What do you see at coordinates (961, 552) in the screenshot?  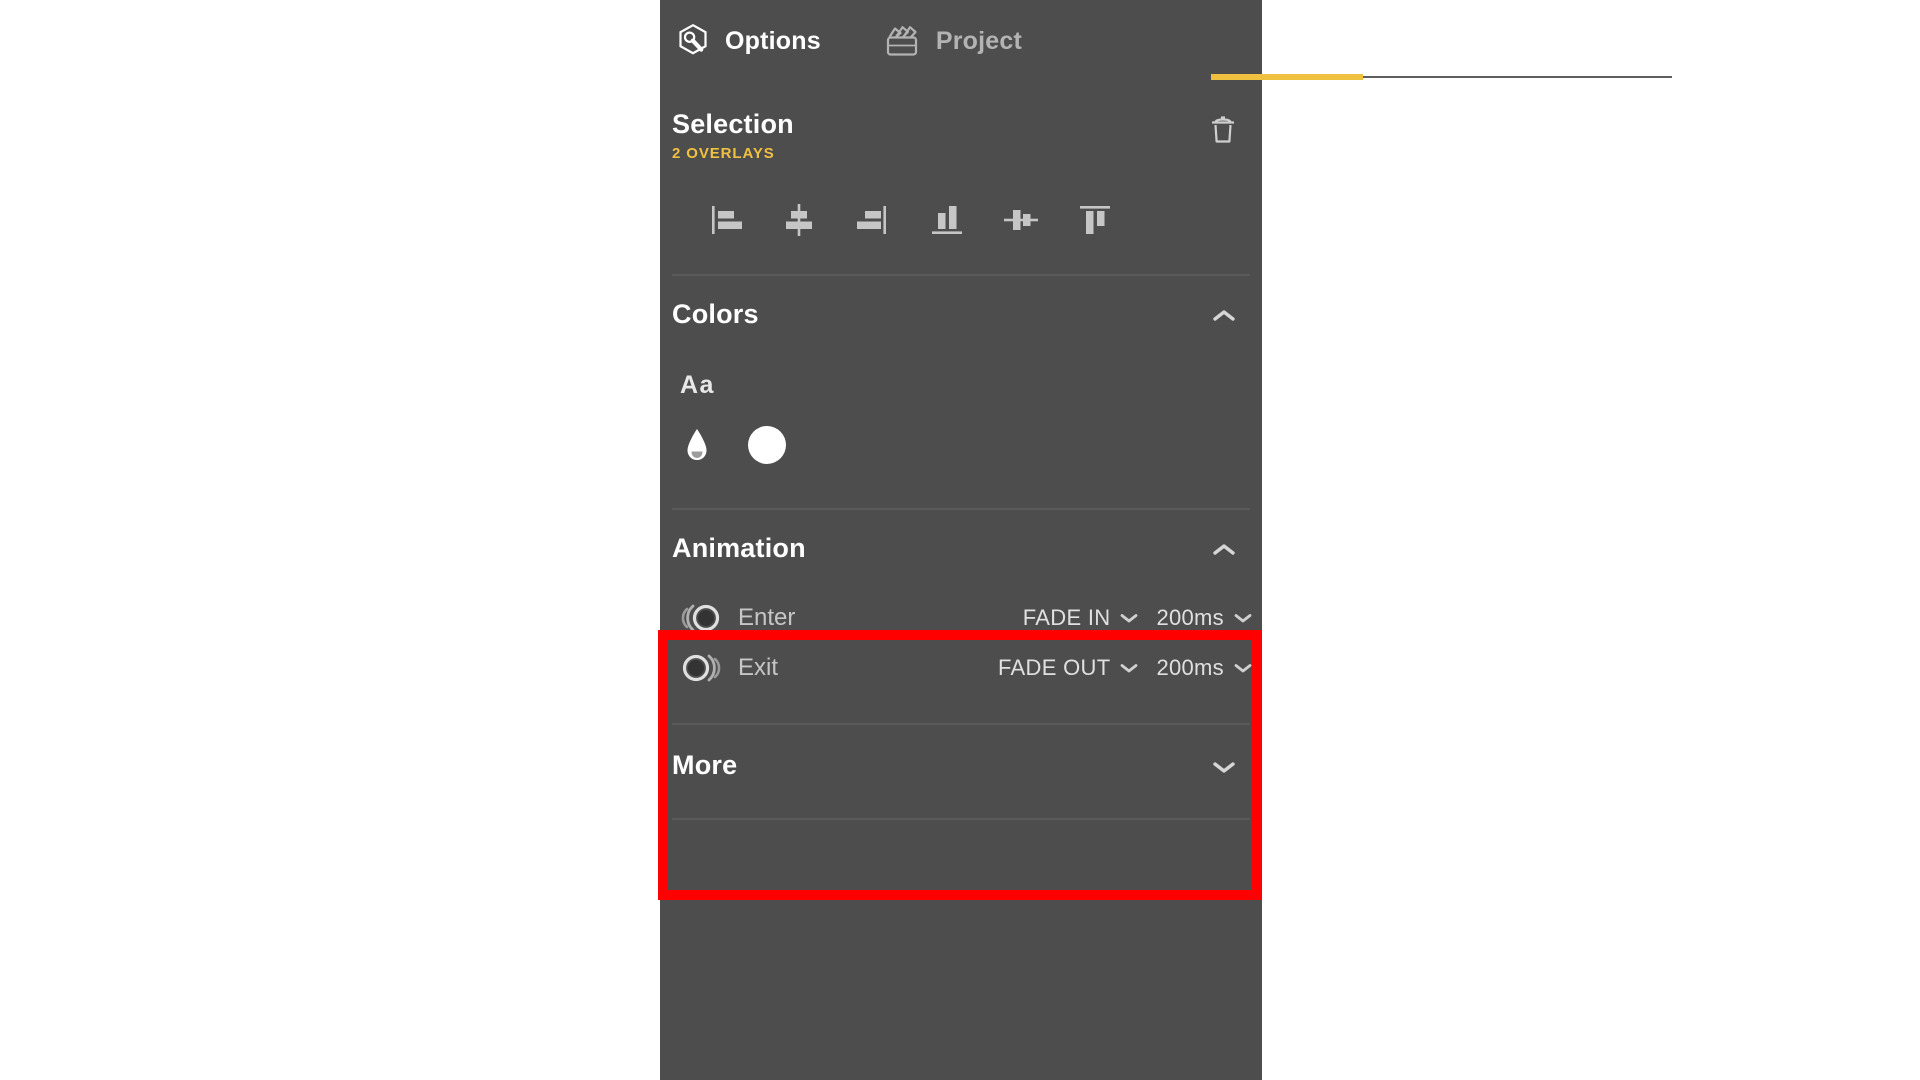 I see `animation-header: Animation` at bounding box center [961, 552].